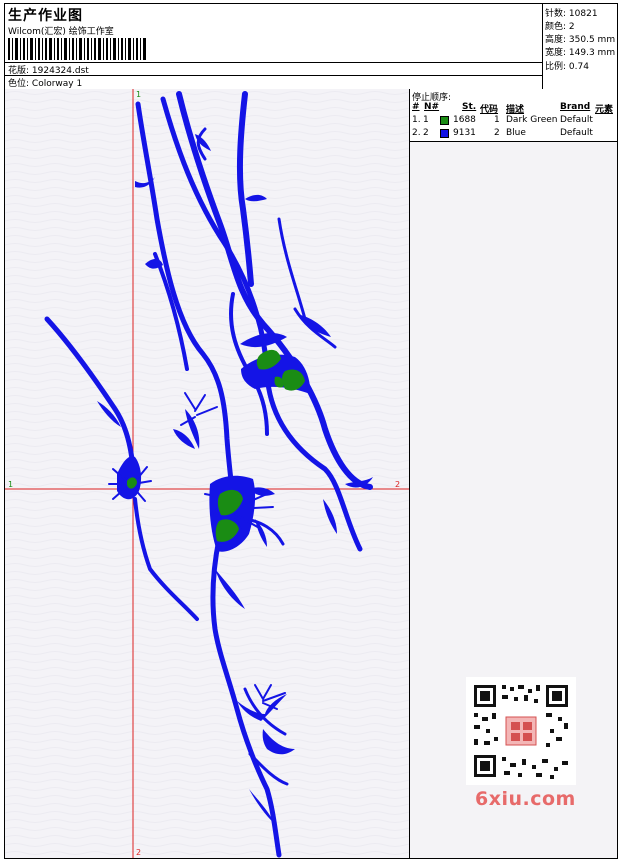 This screenshot has width=620, height=861. I want to click on stat-scale: 比例: 0.74, so click(567, 67).